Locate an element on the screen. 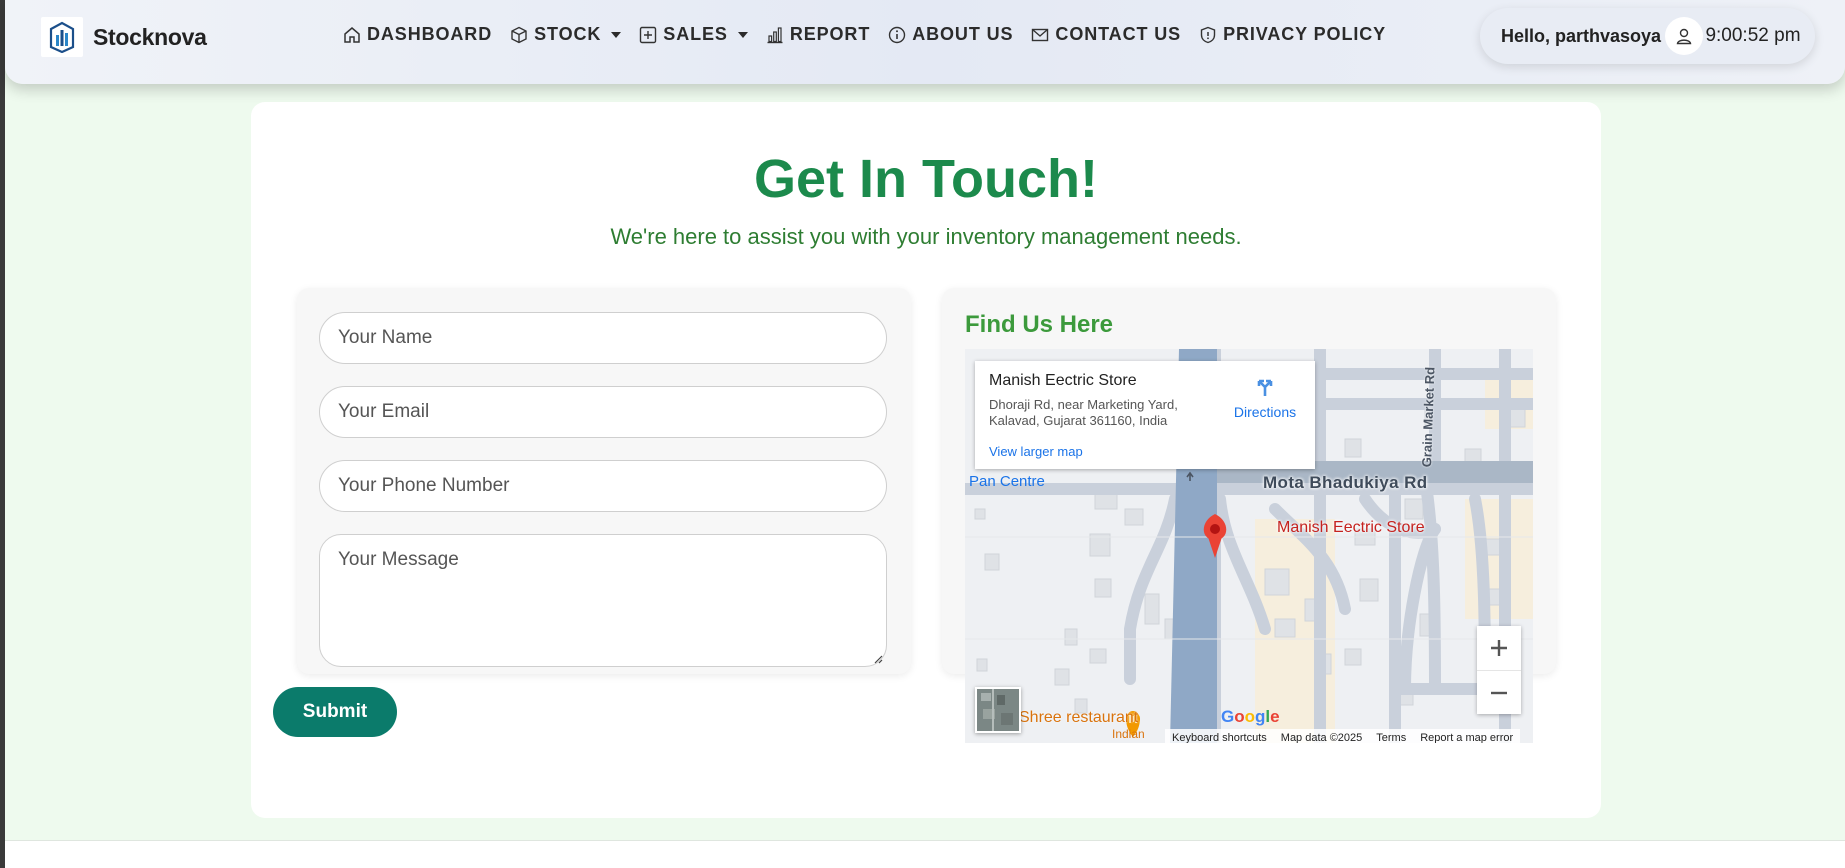  zoom-out-button is located at coordinates (1499, 692).